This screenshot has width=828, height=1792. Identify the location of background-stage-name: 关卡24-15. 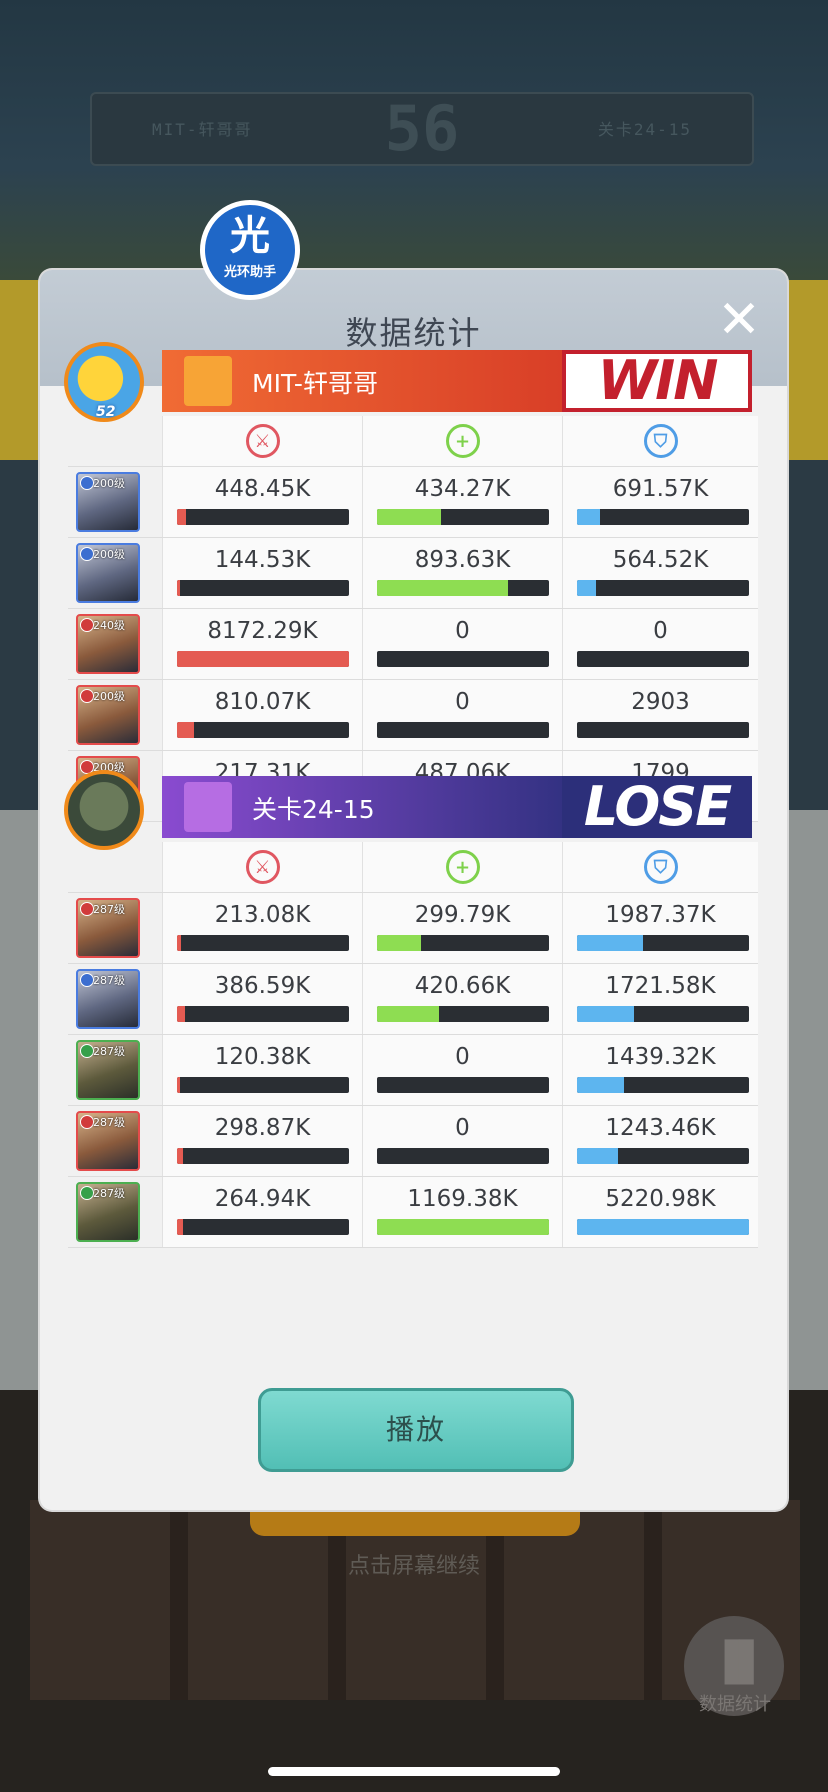
(644, 129).